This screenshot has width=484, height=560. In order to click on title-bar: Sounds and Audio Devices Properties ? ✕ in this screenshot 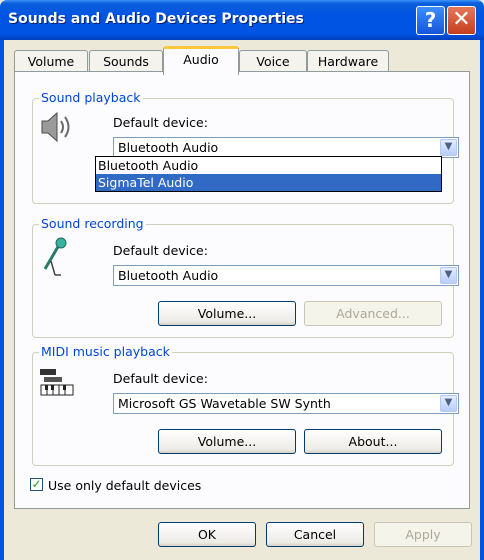, I will do `click(242, 20)`.